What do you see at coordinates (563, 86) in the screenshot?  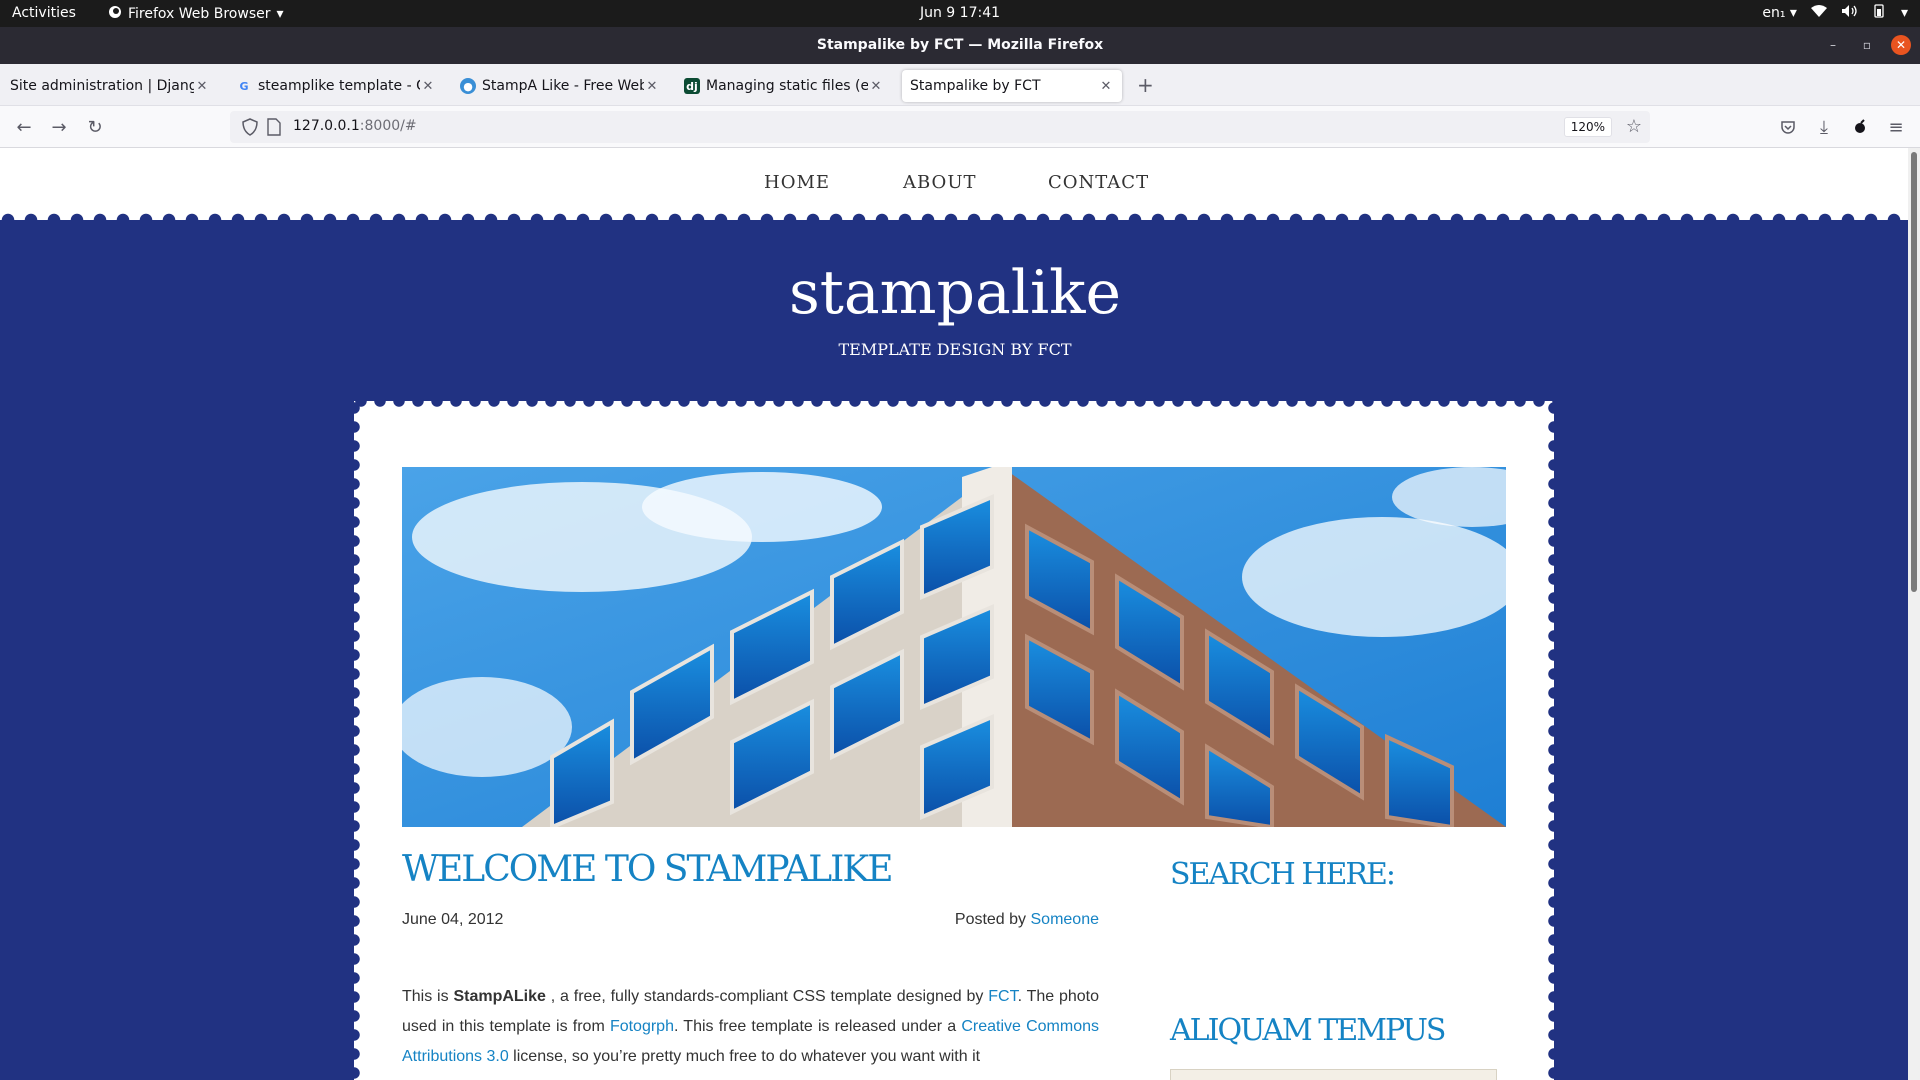 I see `tab-label: StampA Like - Free Websi` at bounding box center [563, 86].